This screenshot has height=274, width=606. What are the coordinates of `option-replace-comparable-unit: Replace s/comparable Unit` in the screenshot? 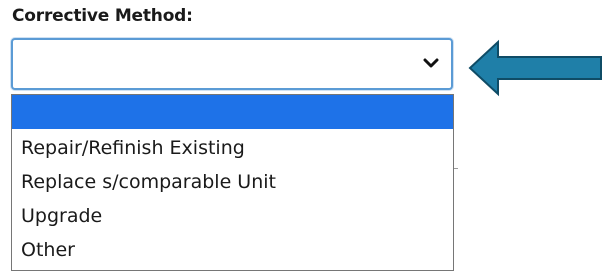 It's located at (232, 182).